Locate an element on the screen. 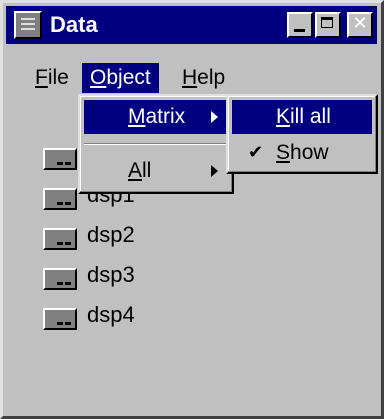 The height and width of the screenshot is (419, 384). maximize-button is located at coordinates (328, 25).